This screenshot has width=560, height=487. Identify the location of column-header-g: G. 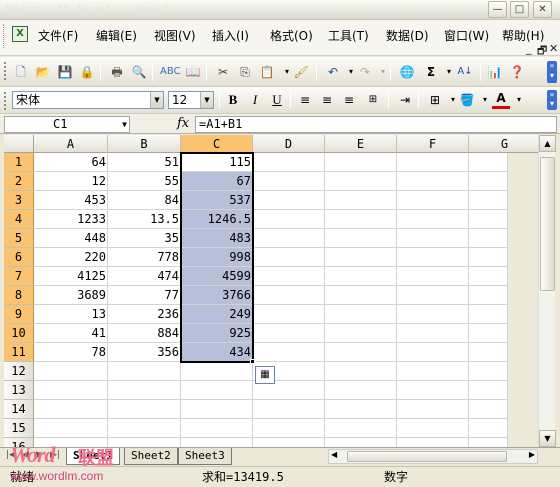
(505, 144).